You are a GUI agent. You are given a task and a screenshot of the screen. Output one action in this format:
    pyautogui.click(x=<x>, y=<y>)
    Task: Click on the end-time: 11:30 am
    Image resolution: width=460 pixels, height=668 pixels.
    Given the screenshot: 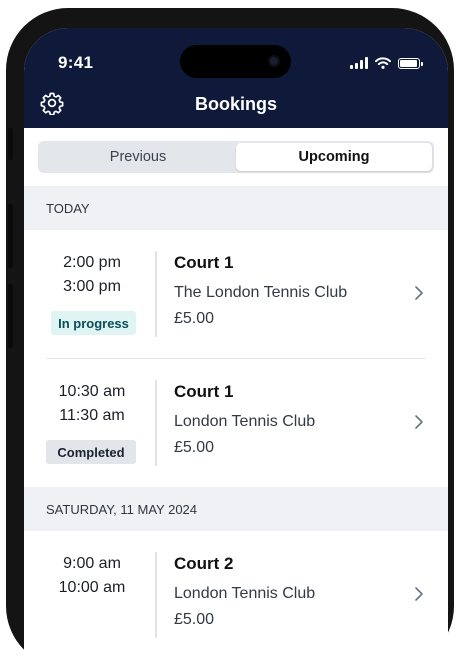 What is the action you would take?
    pyautogui.click(x=92, y=415)
    